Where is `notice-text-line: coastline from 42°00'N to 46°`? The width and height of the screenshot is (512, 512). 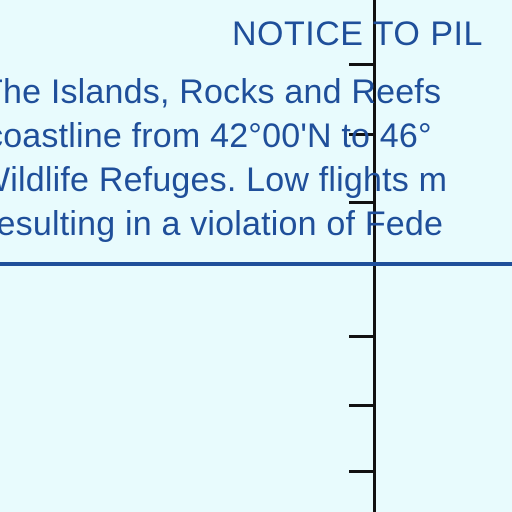
notice-text-line: coastline from 42°00'N to 46° is located at coordinates (216, 136).